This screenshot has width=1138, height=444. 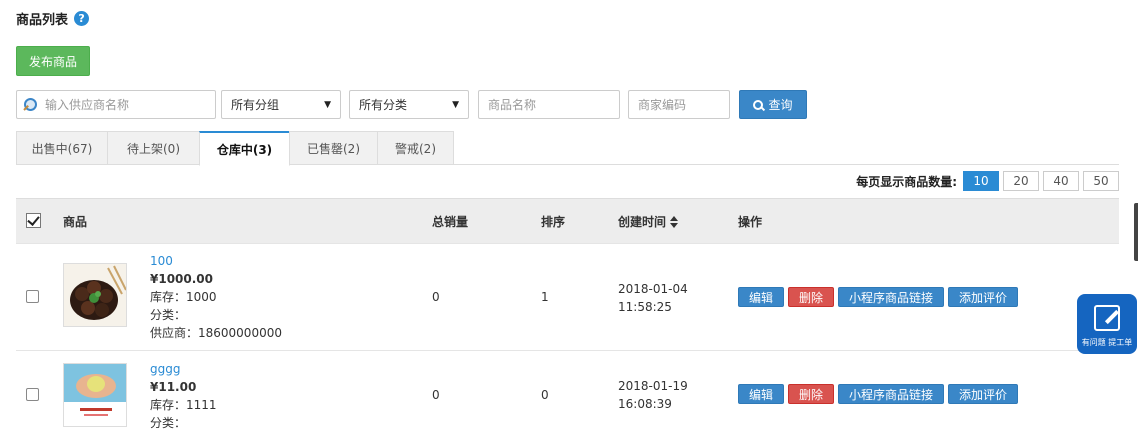 I want to click on sort-icon, so click(x=674, y=221).